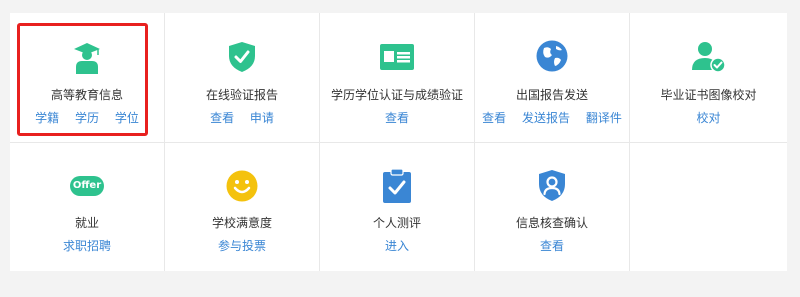 The height and width of the screenshot is (297, 800). I want to click on service-card-assessment: 个人测评 进入, so click(397, 207).